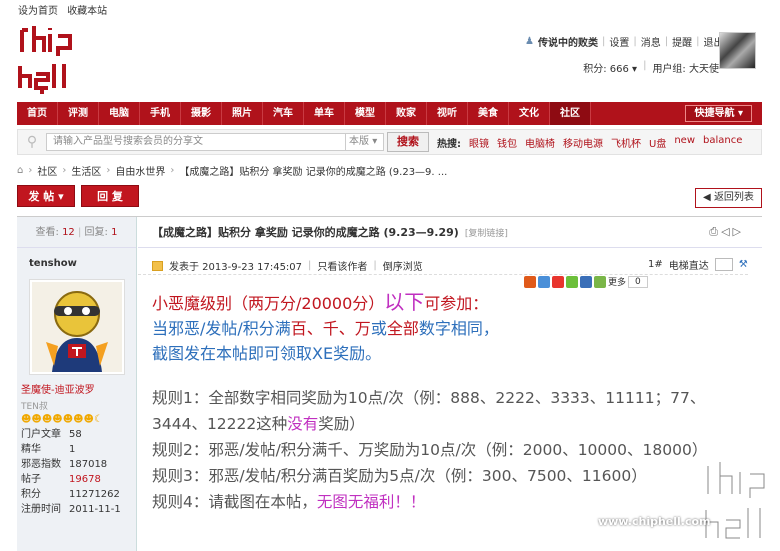  I want to click on post-time: 发表于 2013-9-23 17:45:07, so click(236, 267).